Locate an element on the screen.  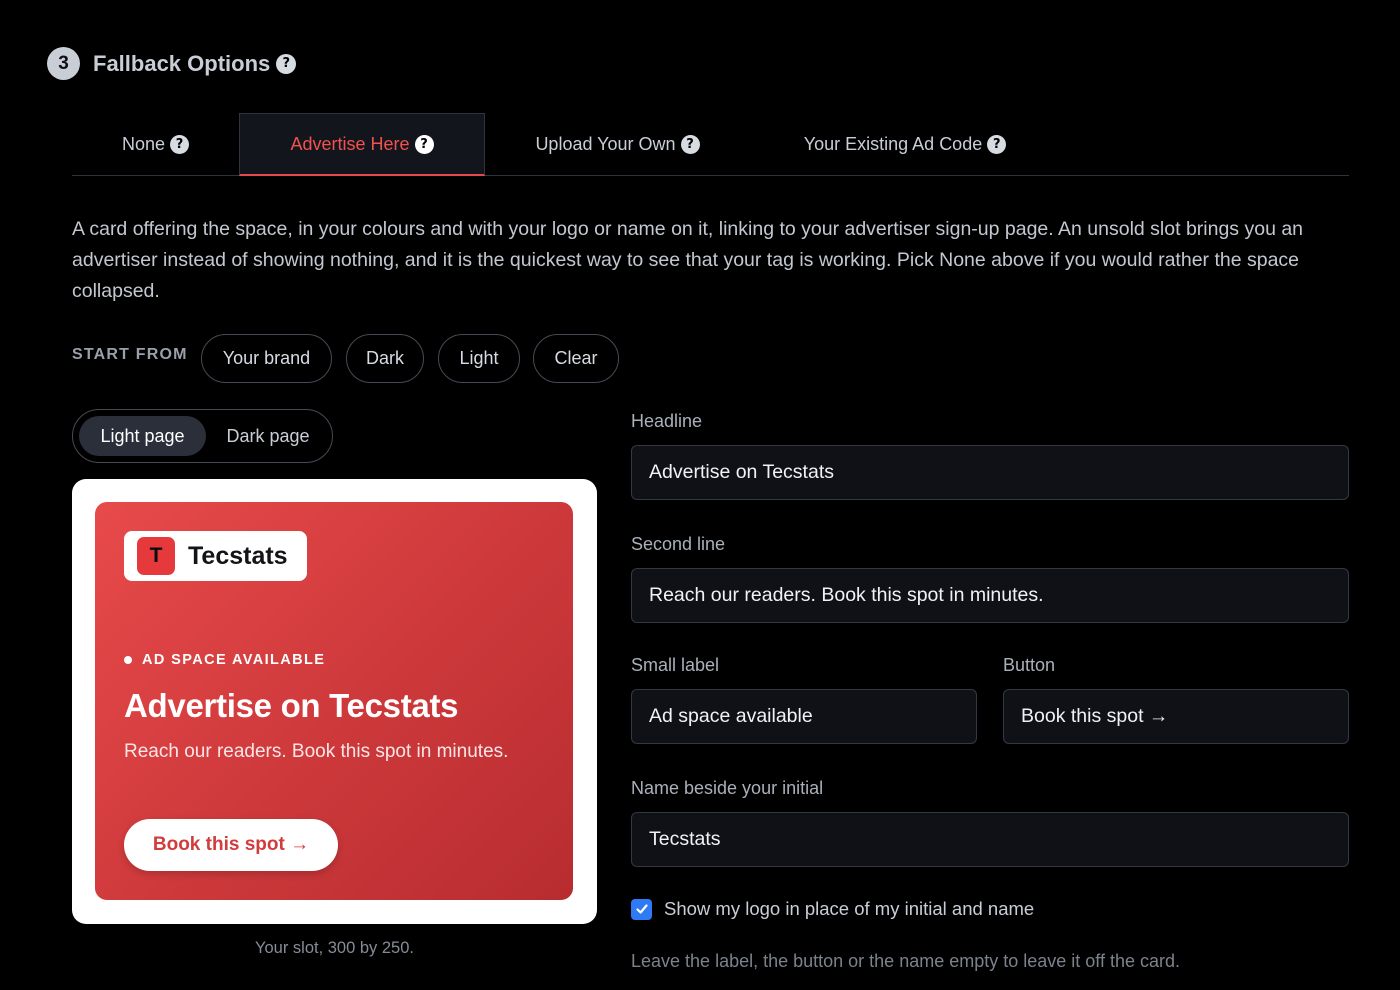
ad-small-label-text: AD SPACE AVAILABLE is located at coordinates (234, 660).